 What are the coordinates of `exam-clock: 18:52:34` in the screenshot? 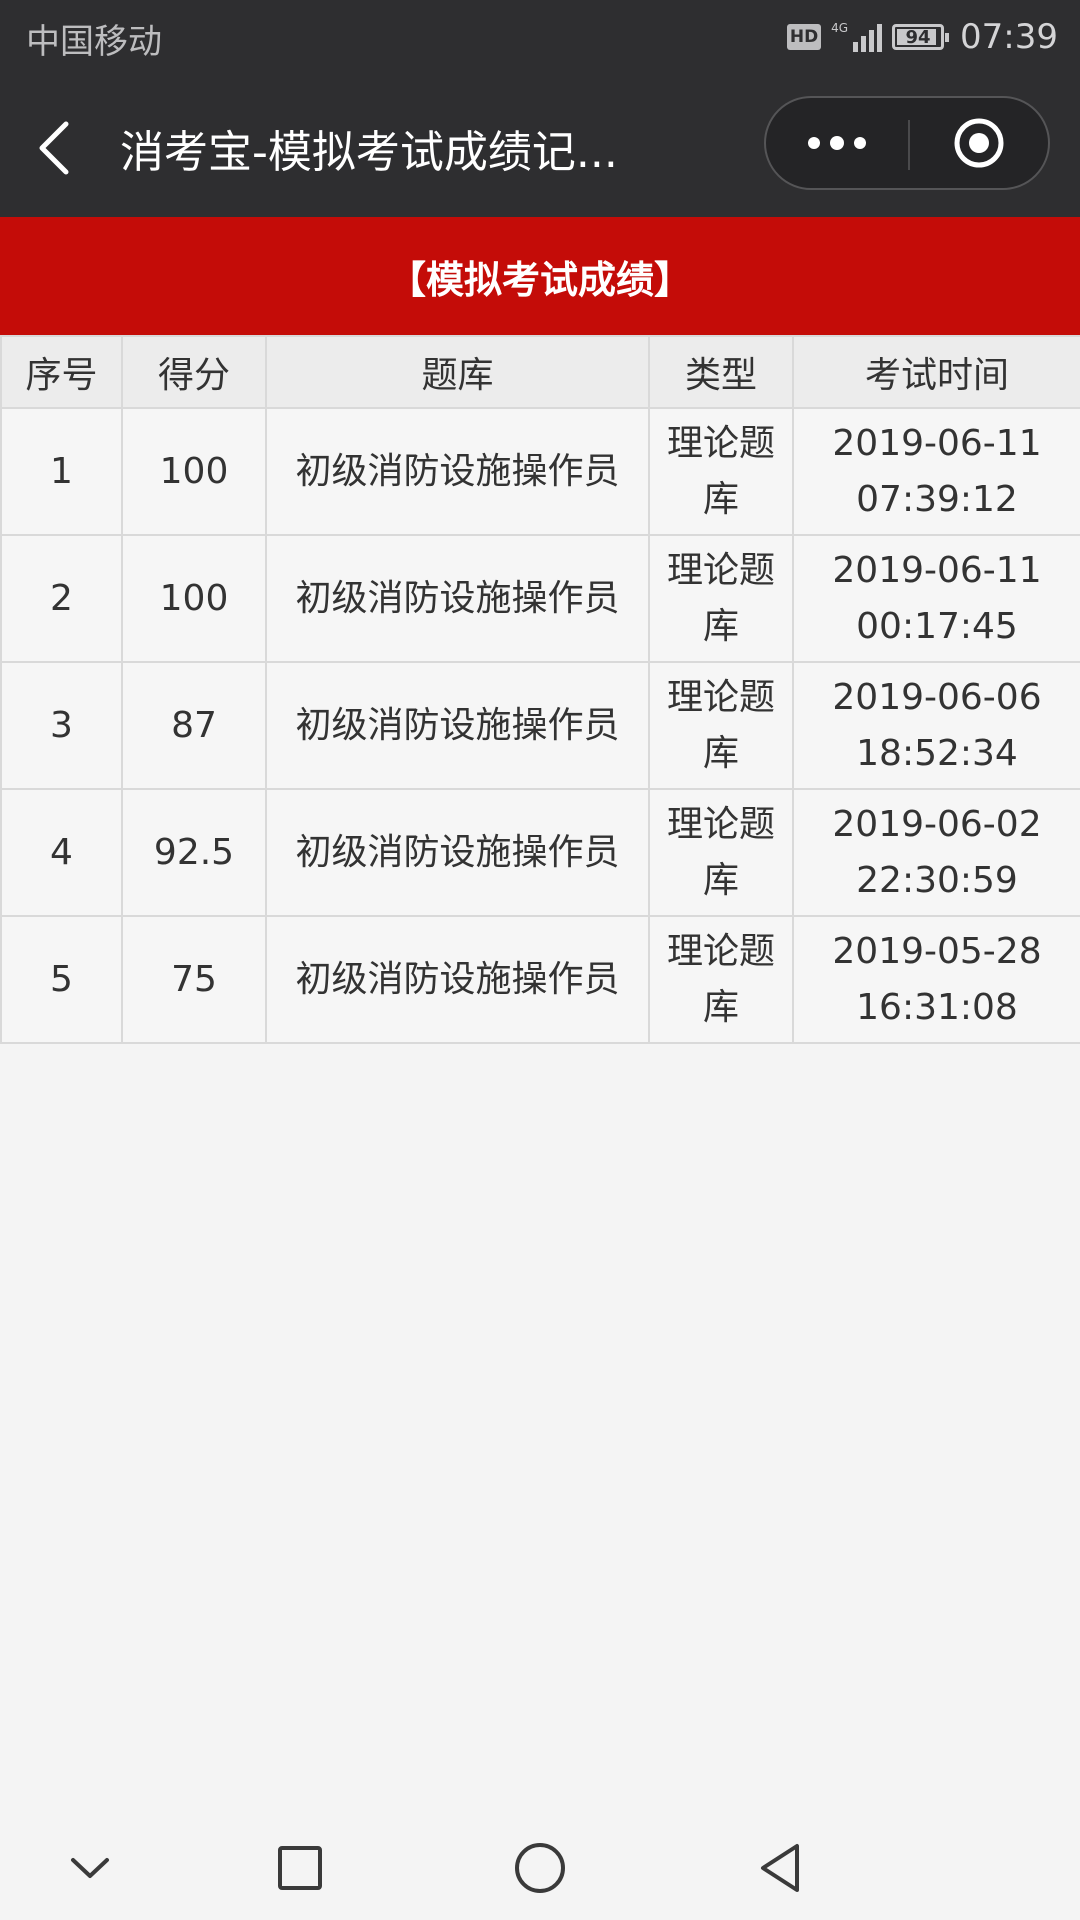 It's located at (937, 753).